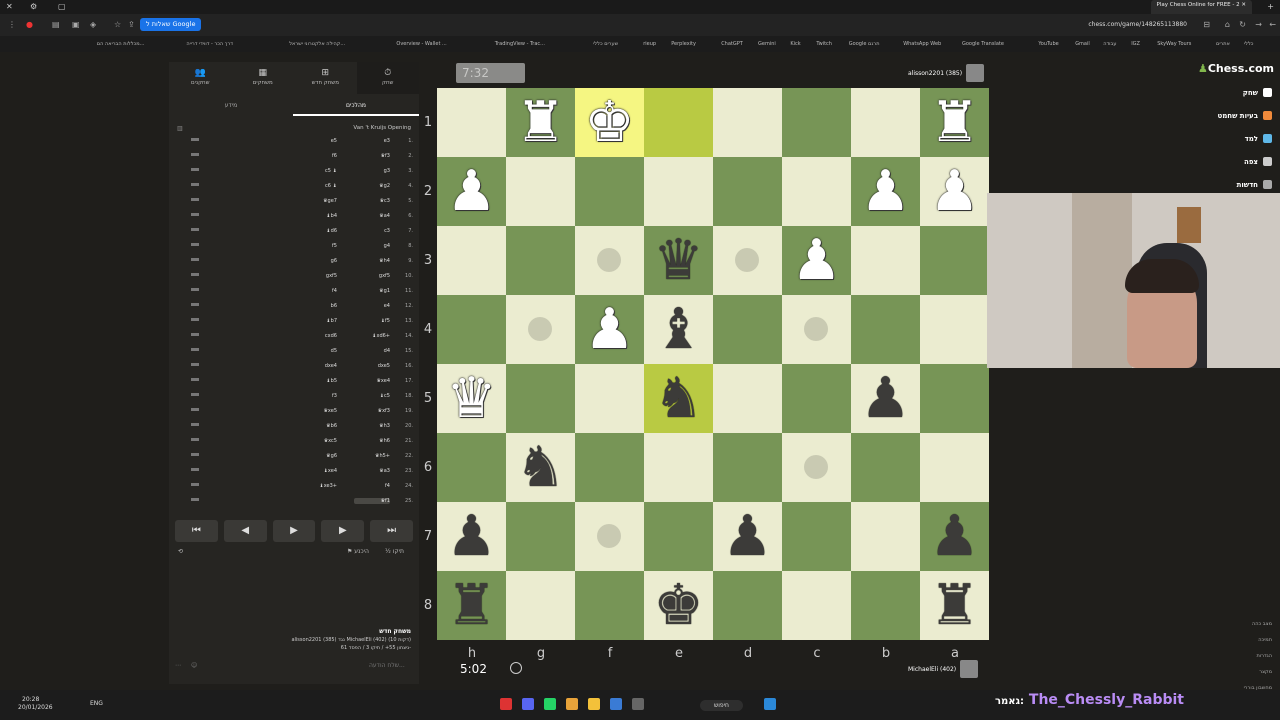  I want to click on taskview-icon, so click(638, 704).